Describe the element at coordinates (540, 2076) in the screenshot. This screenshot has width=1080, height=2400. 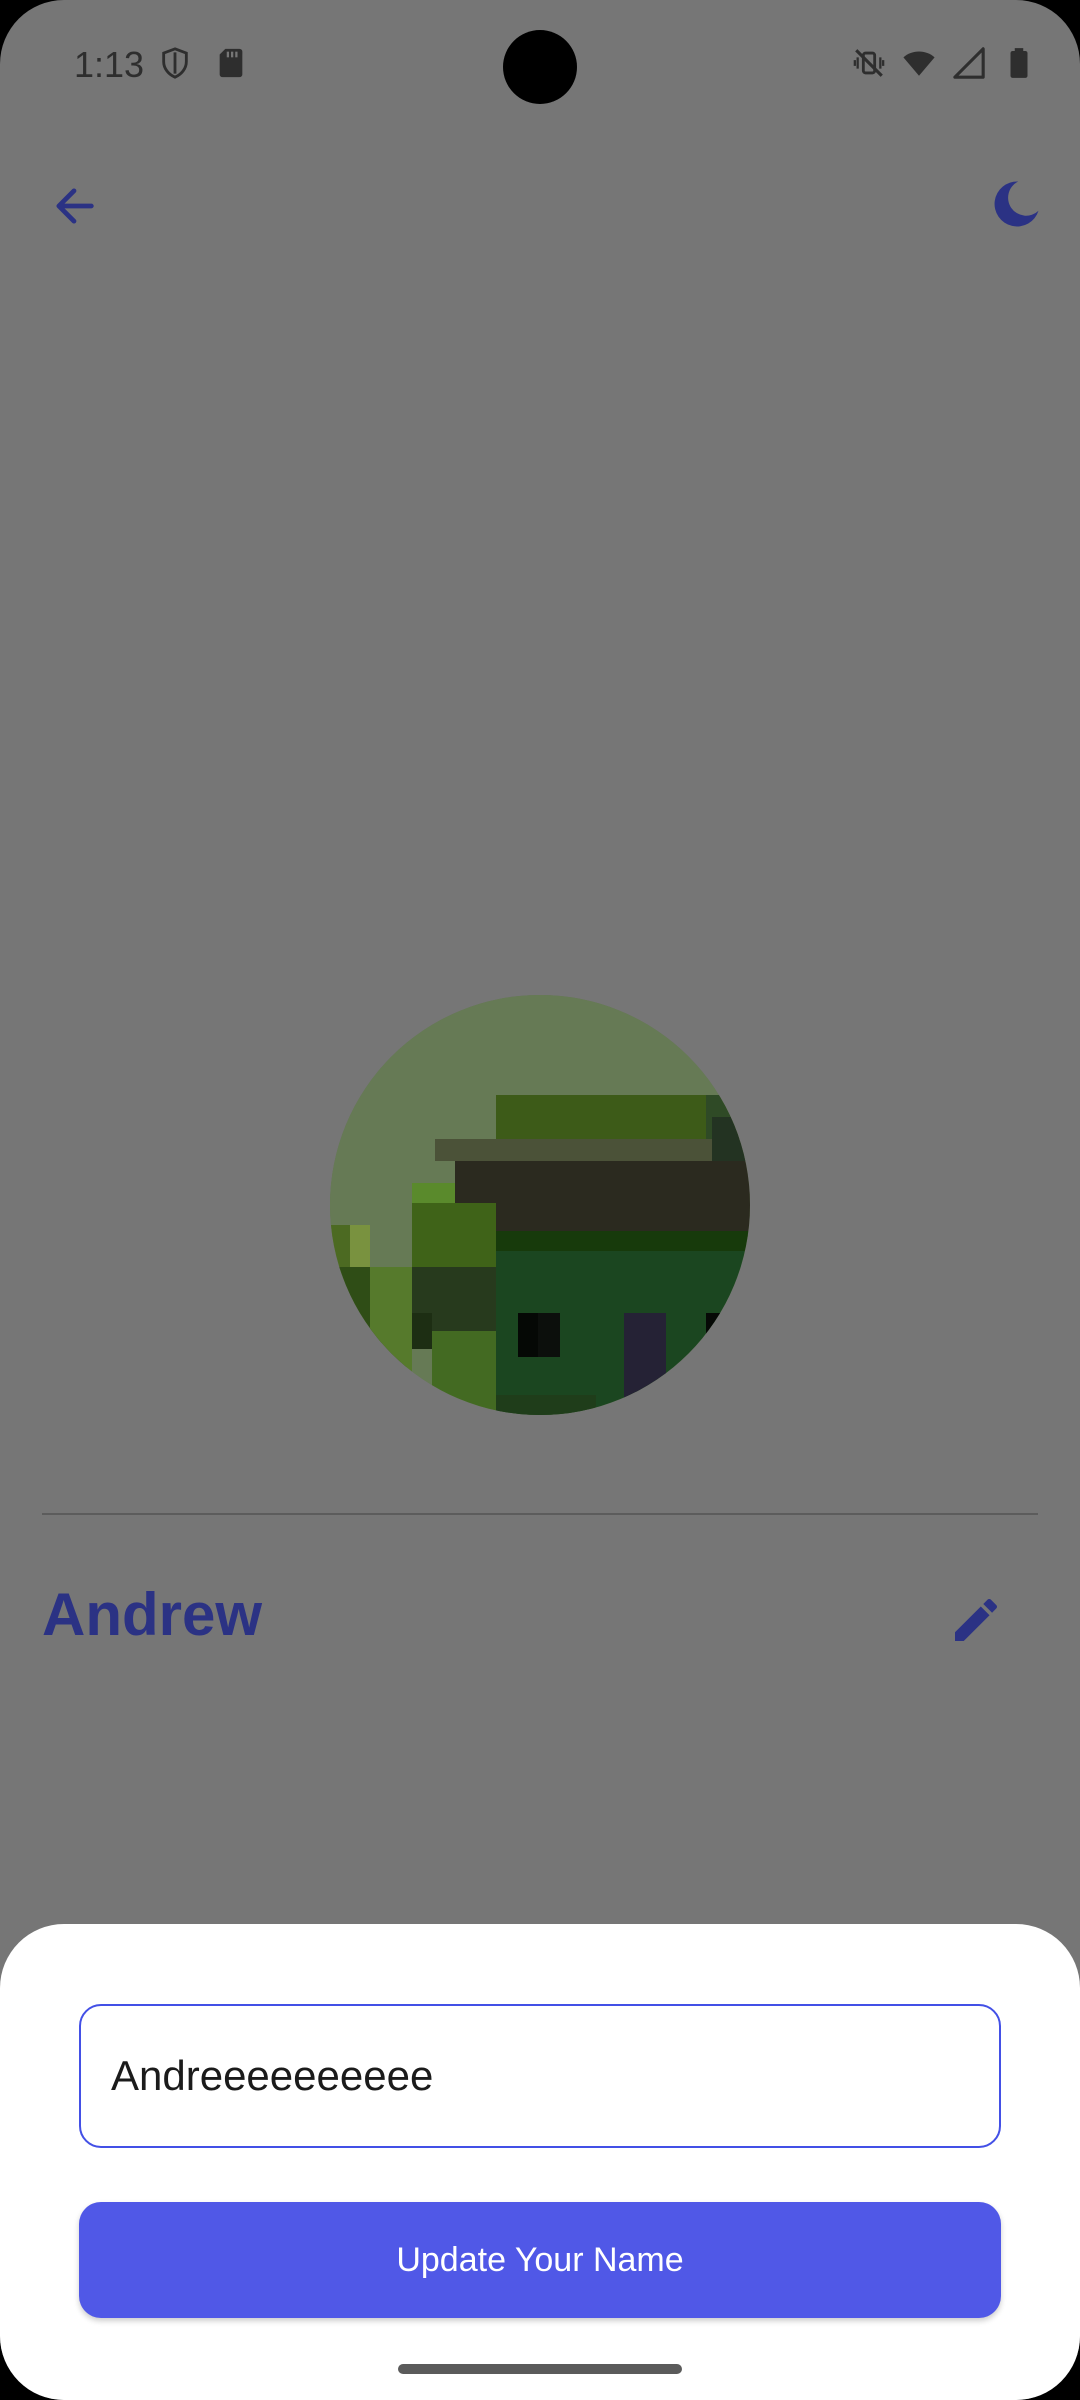
I see `name-input` at that location.